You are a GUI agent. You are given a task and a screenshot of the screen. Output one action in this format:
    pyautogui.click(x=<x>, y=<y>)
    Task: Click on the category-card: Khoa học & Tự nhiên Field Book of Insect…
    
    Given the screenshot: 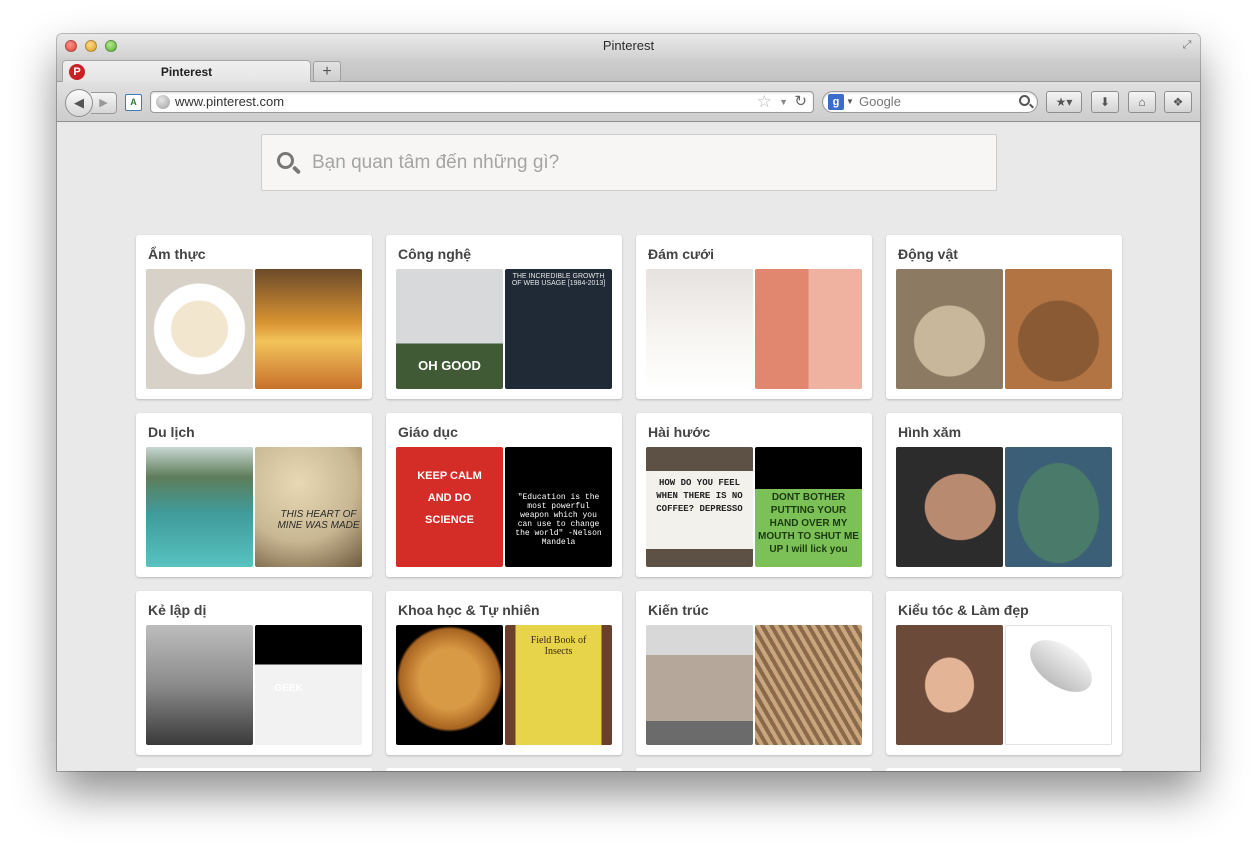 What is the action you would take?
    pyautogui.click(x=504, y=673)
    